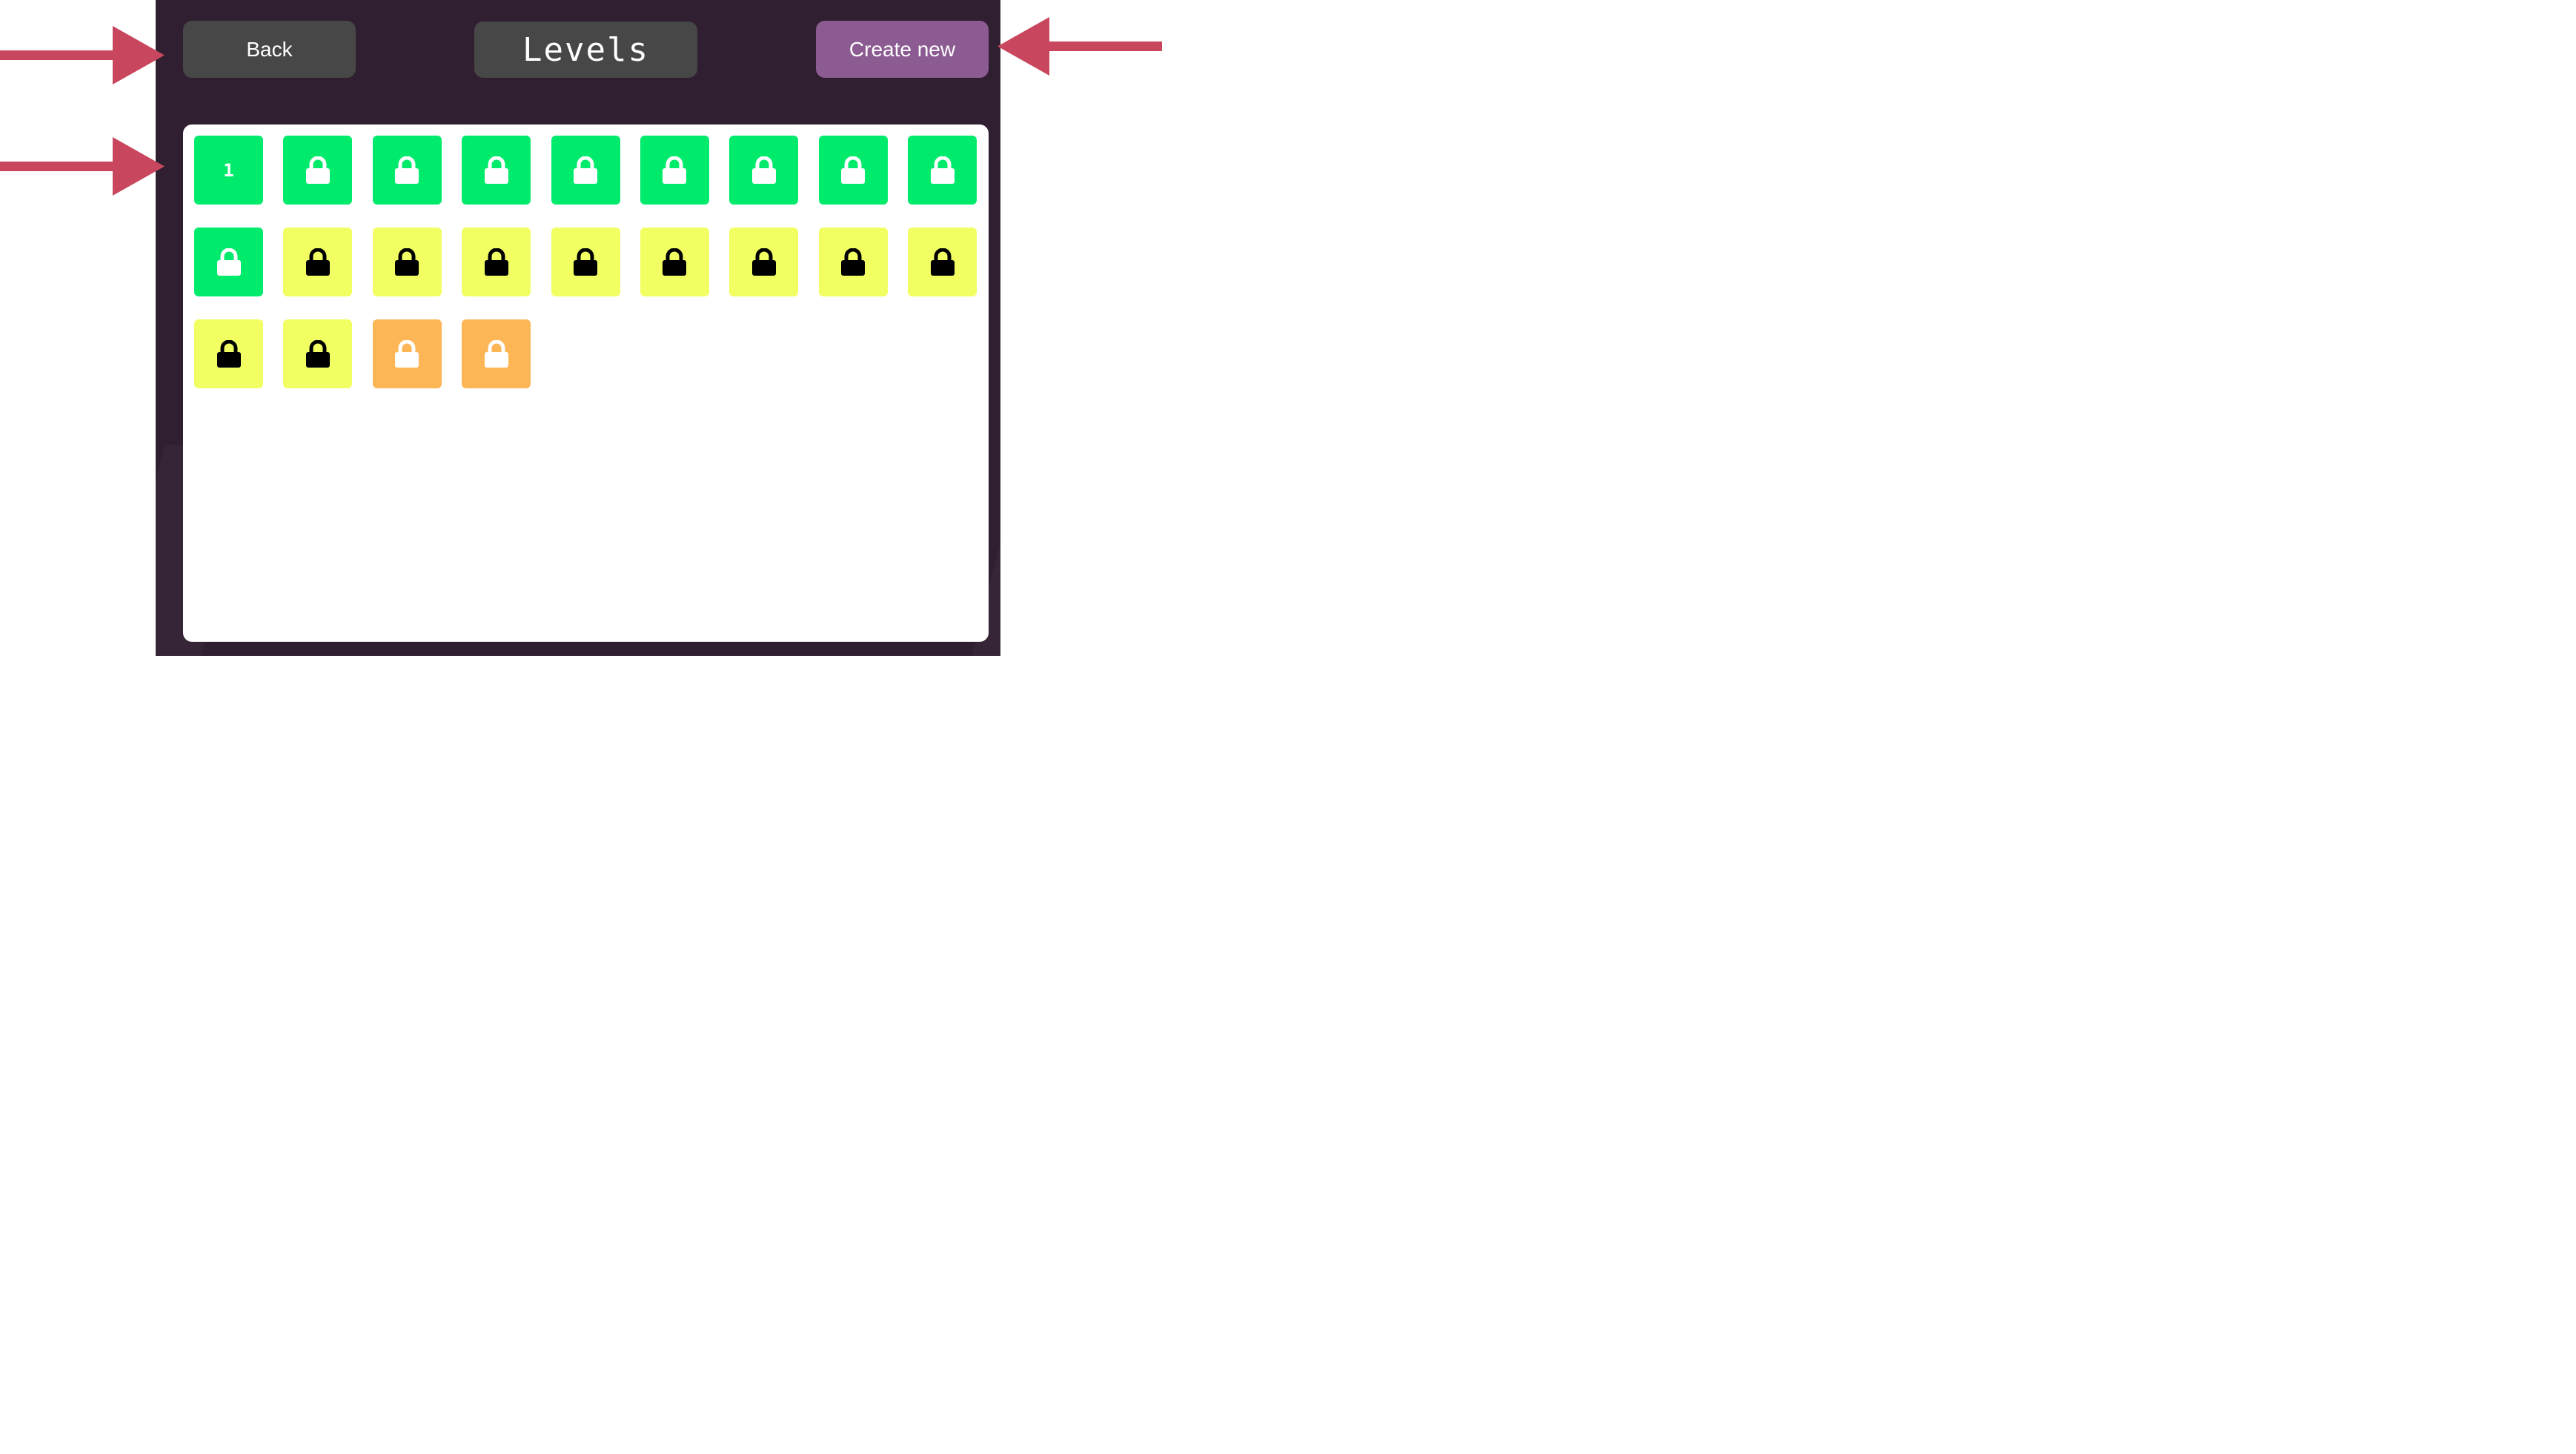 The width and height of the screenshot is (2576, 1454). I want to click on level-grid: 1, so click(585, 262).